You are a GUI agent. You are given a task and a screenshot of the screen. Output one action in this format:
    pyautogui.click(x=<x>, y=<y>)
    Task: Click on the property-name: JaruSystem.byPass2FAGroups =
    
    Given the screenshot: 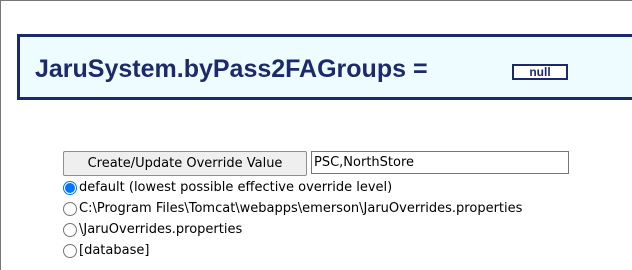 What is the action you would take?
    pyautogui.click(x=231, y=69)
    